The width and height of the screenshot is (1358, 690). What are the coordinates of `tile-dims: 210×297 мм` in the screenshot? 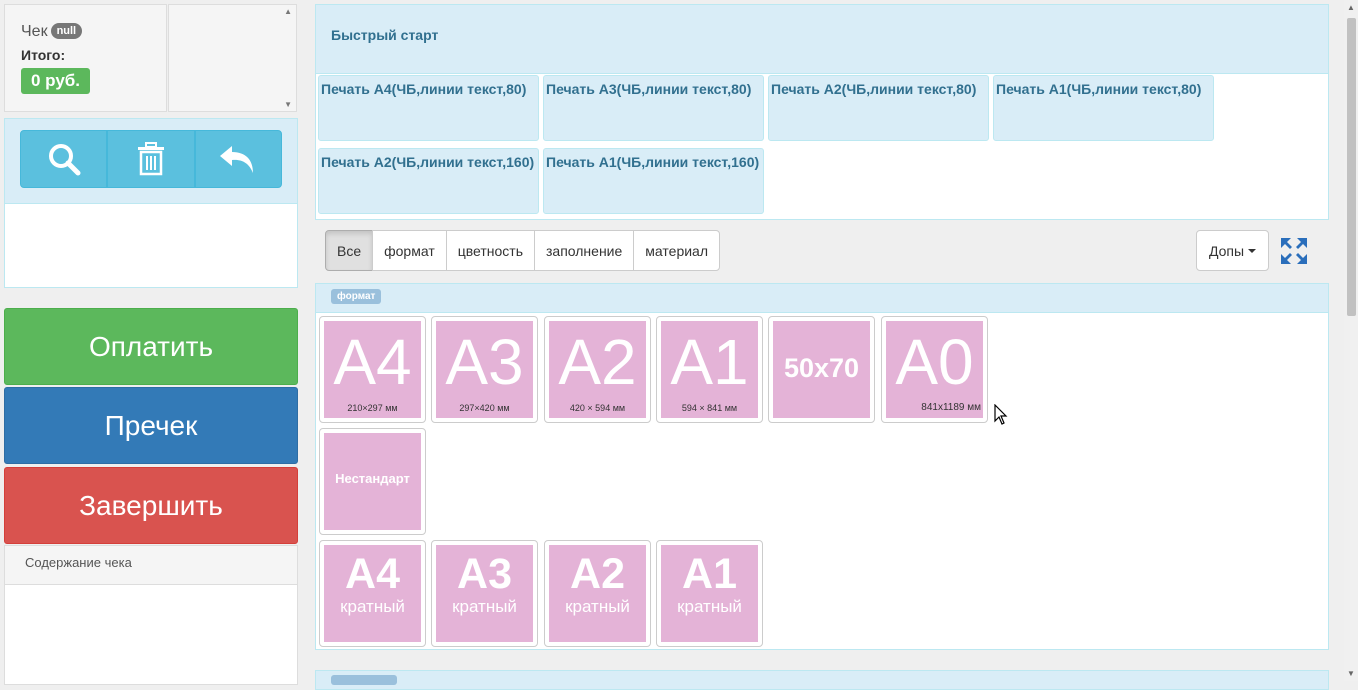 It's located at (372, 408).